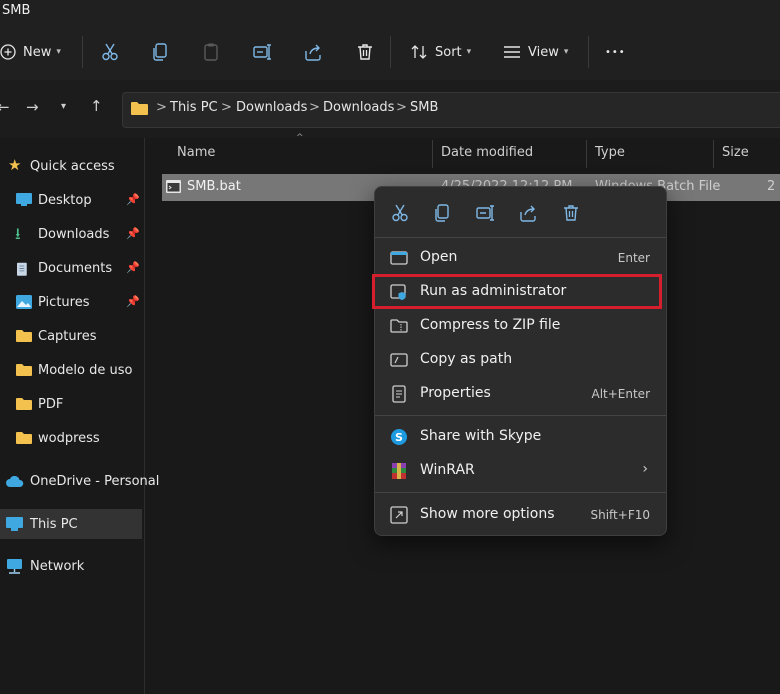 This screenshot has height=694, width=780. Describe the element at coordinates (390, 12) in the screenshot. I see `title-bar` at that location.